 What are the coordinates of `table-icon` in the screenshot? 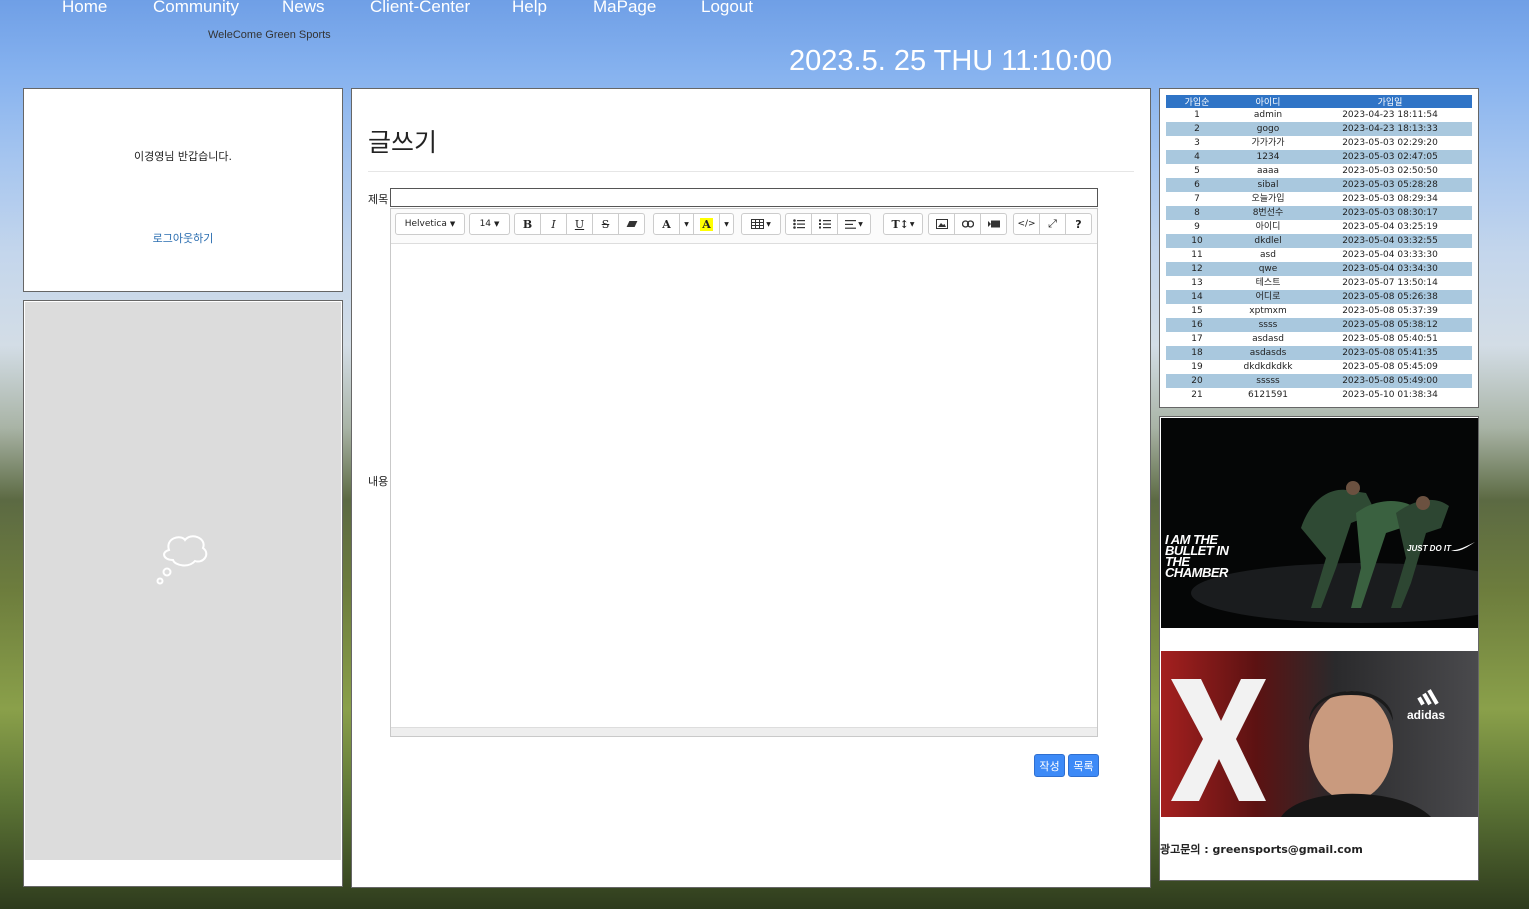 It's located at (758, 224).